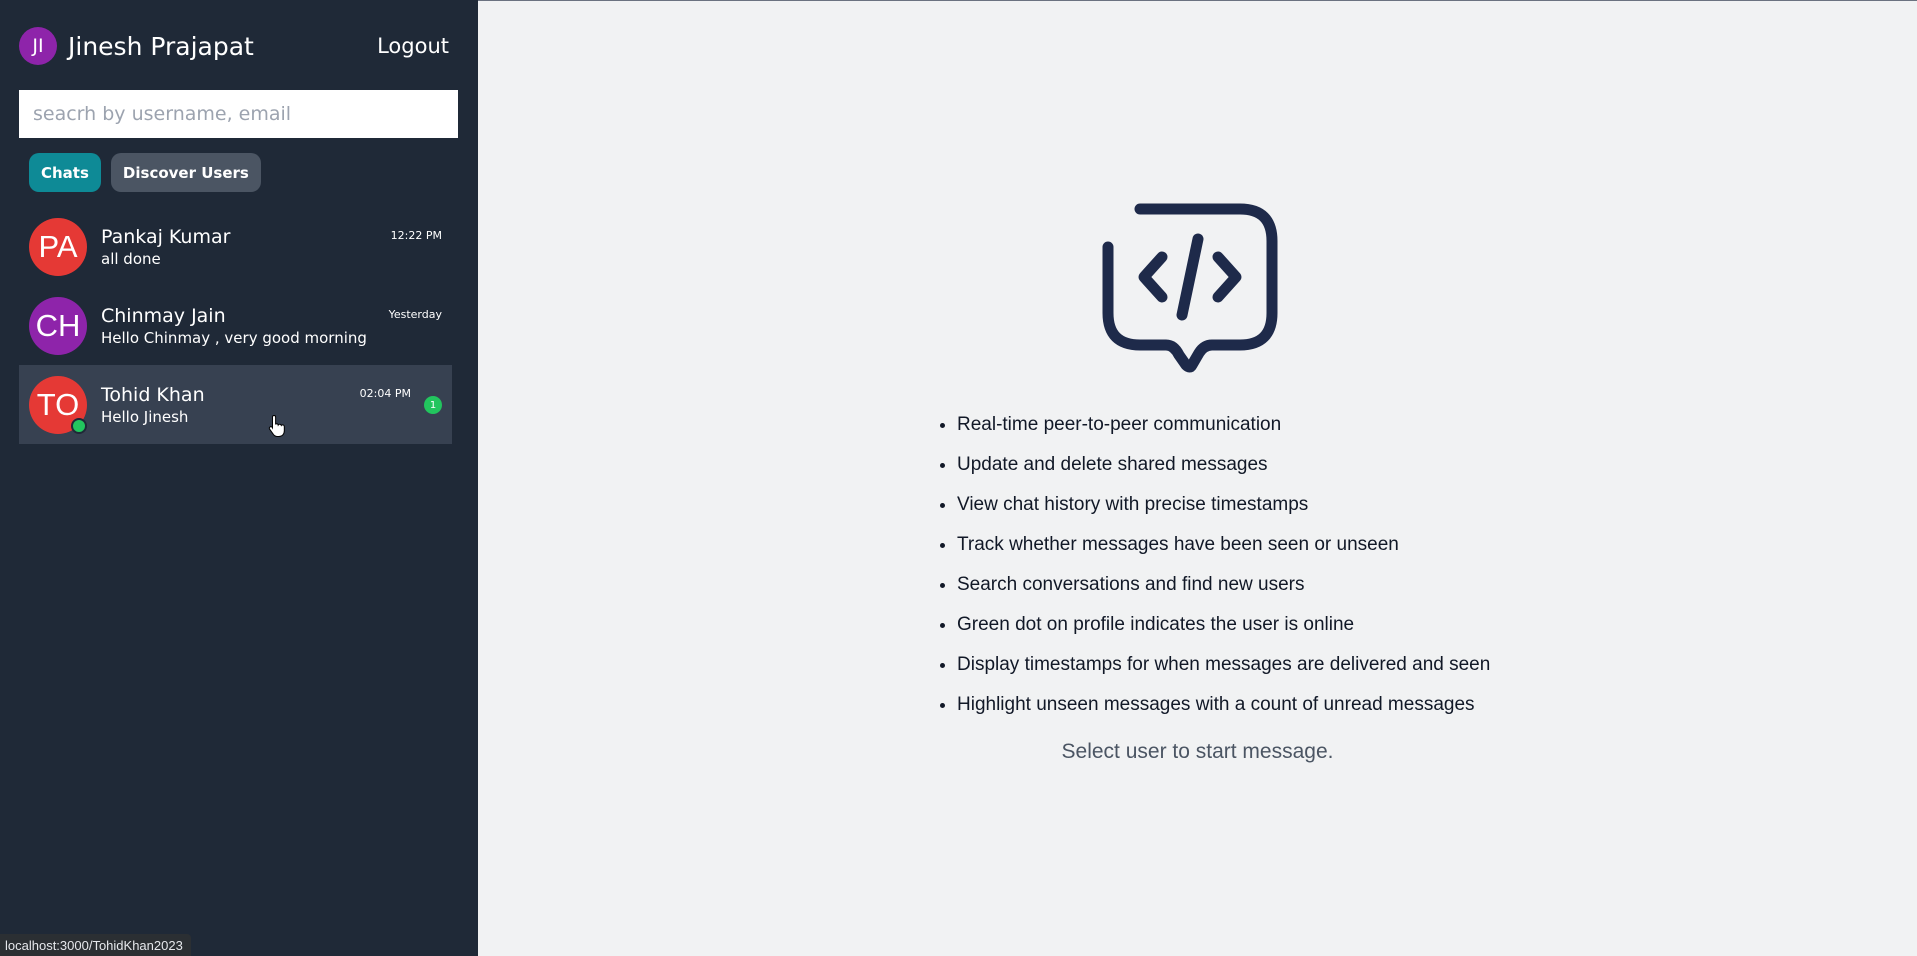 This screenshot has height=956, width=1917. What do you see at coordinates (1190, 288) in the screenshot?
I see `code-message-icon` at bounding box center [1190, 288].